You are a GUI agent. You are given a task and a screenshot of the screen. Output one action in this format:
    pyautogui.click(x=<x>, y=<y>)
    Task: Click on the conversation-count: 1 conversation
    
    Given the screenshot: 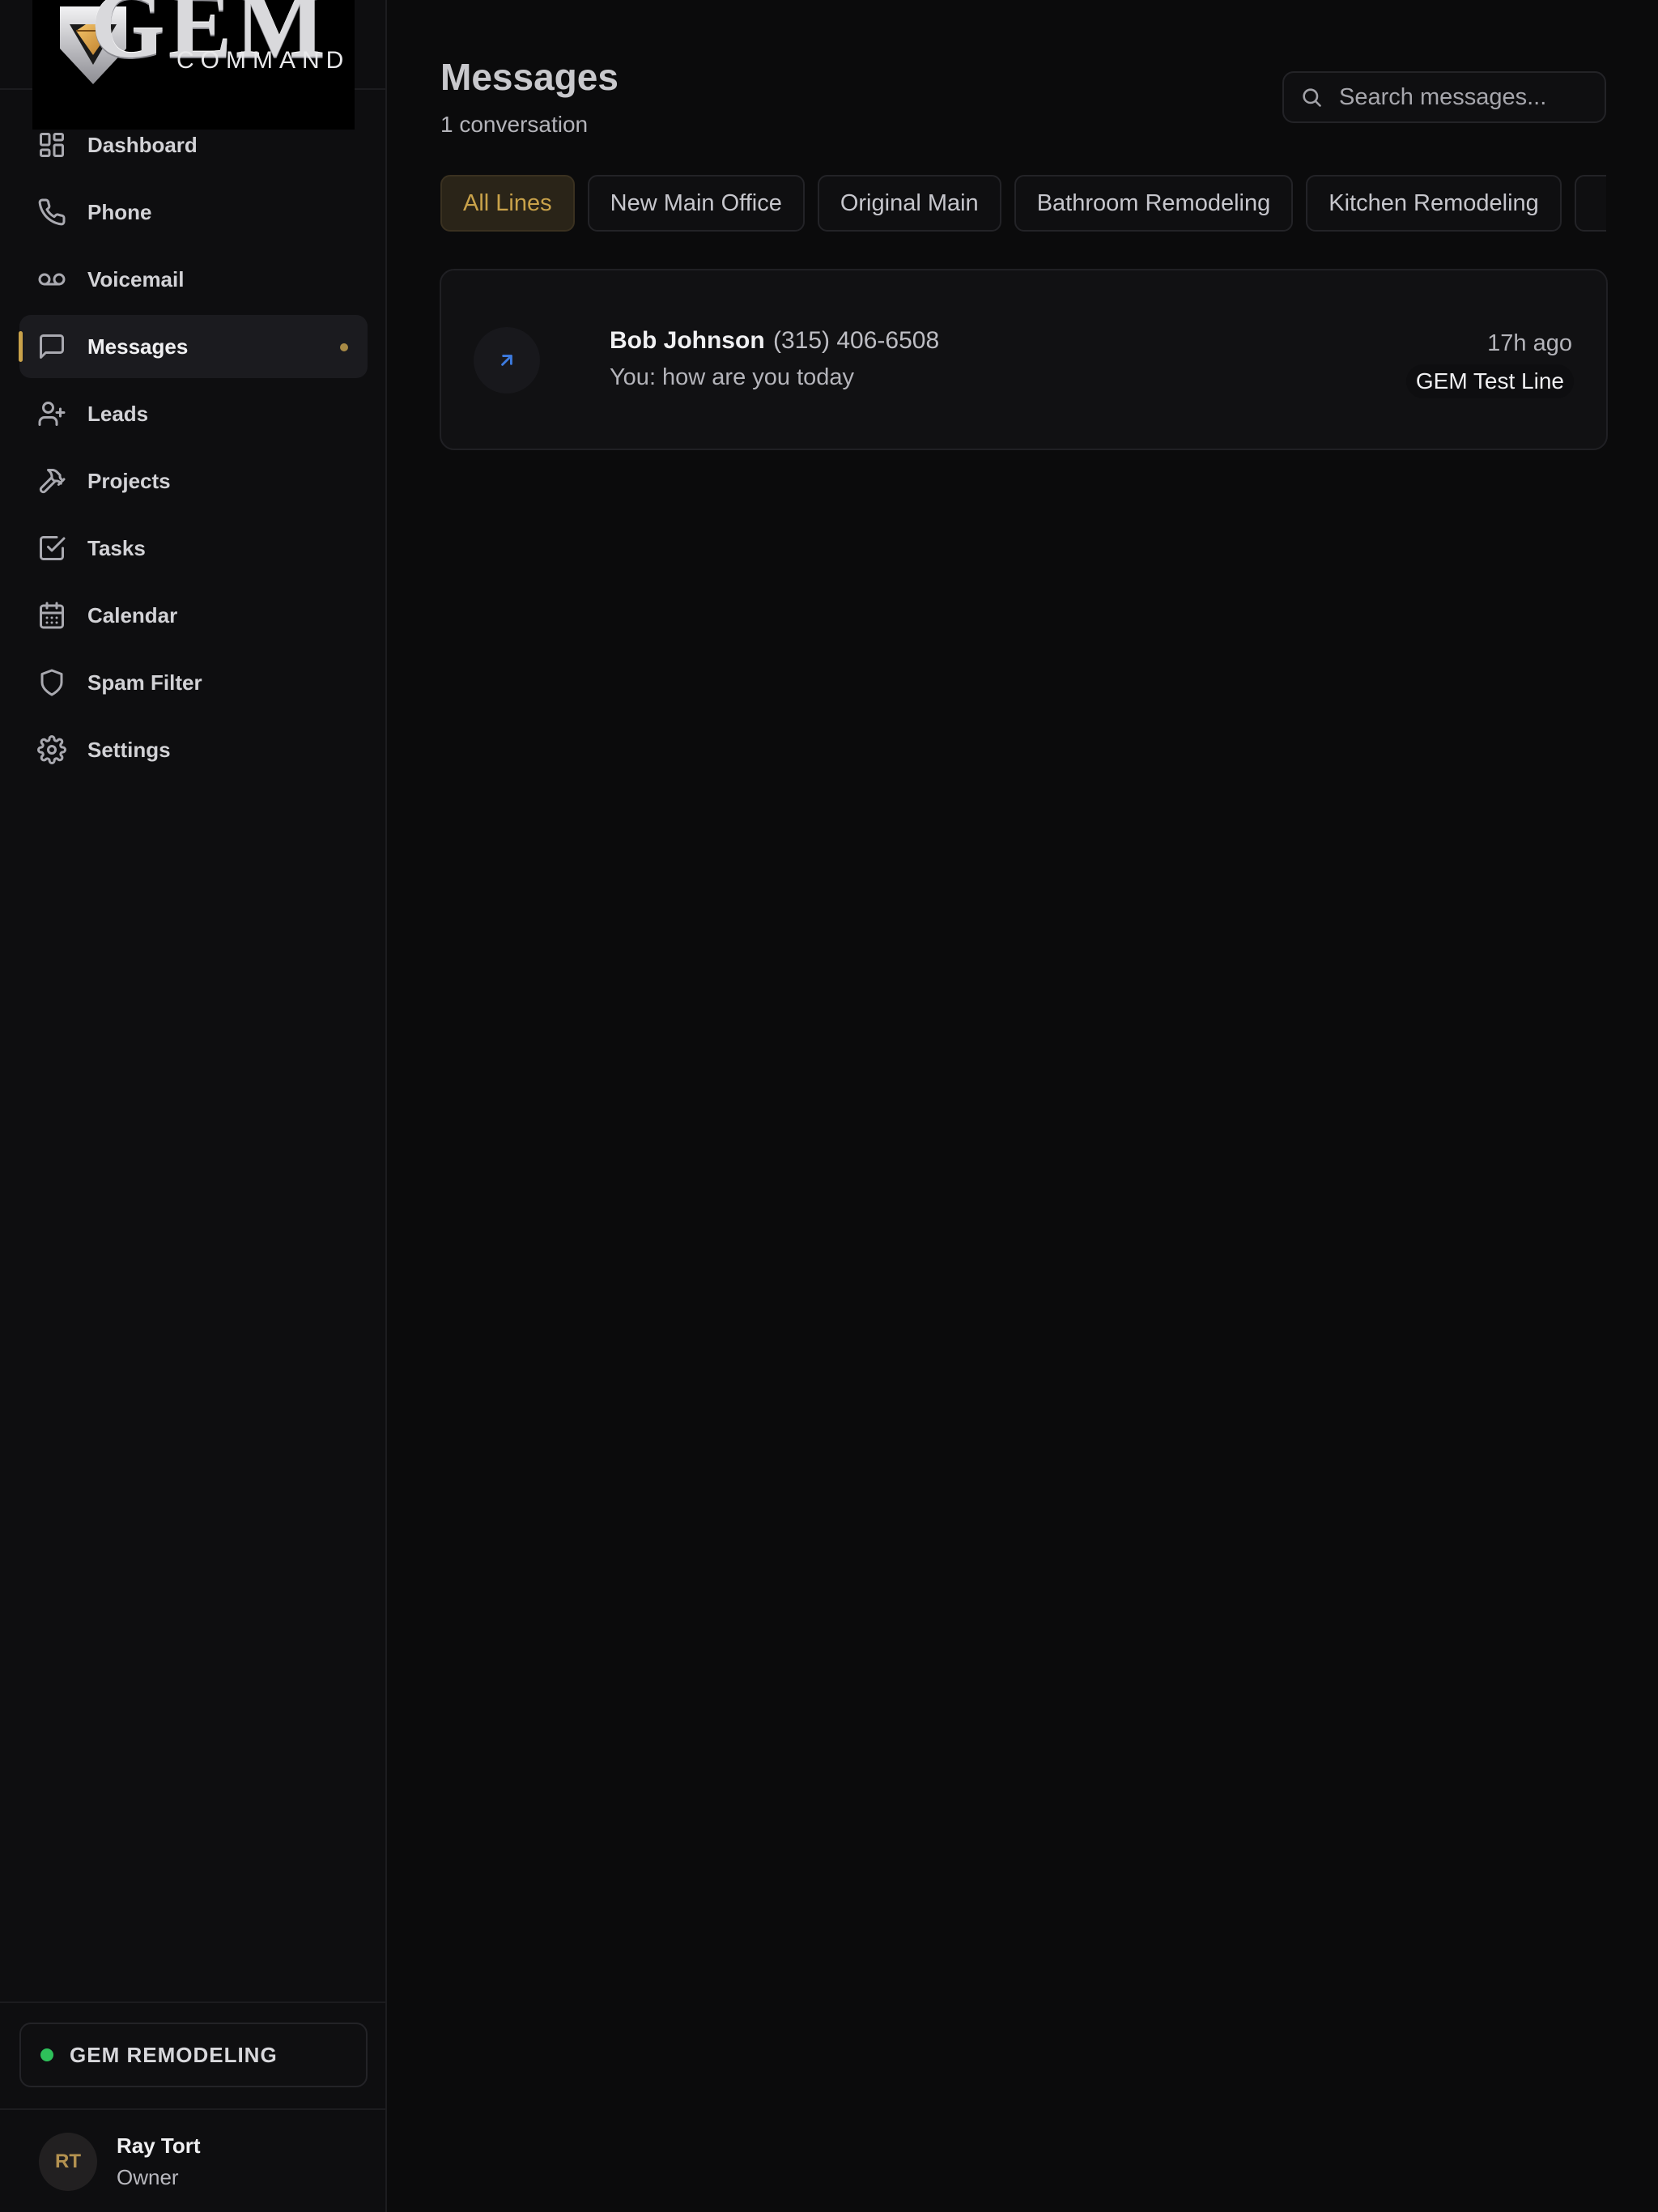 What is the action you would take?
    pyautogui.click(x=514, y=124)
    